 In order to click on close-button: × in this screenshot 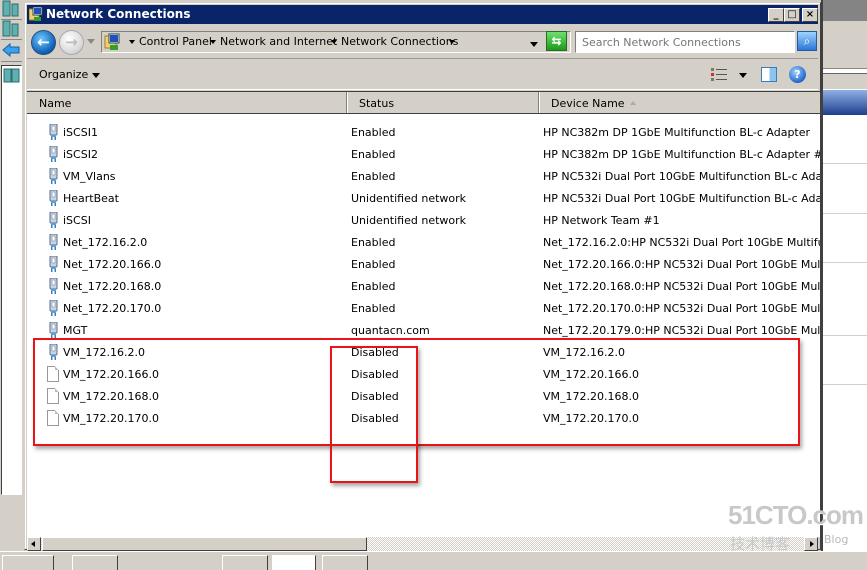, I will do `click(810, 15)`.